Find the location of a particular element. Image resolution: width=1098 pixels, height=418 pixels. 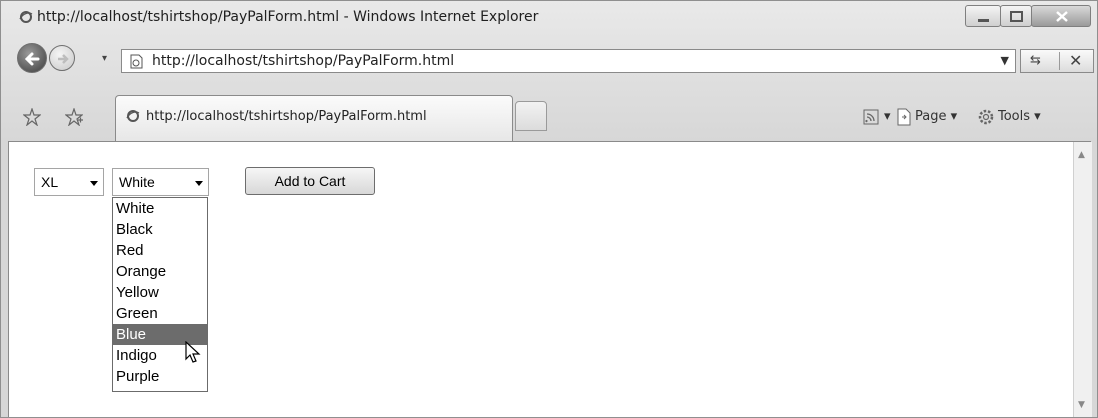

color-select: White is located at coordinates (160, 182).